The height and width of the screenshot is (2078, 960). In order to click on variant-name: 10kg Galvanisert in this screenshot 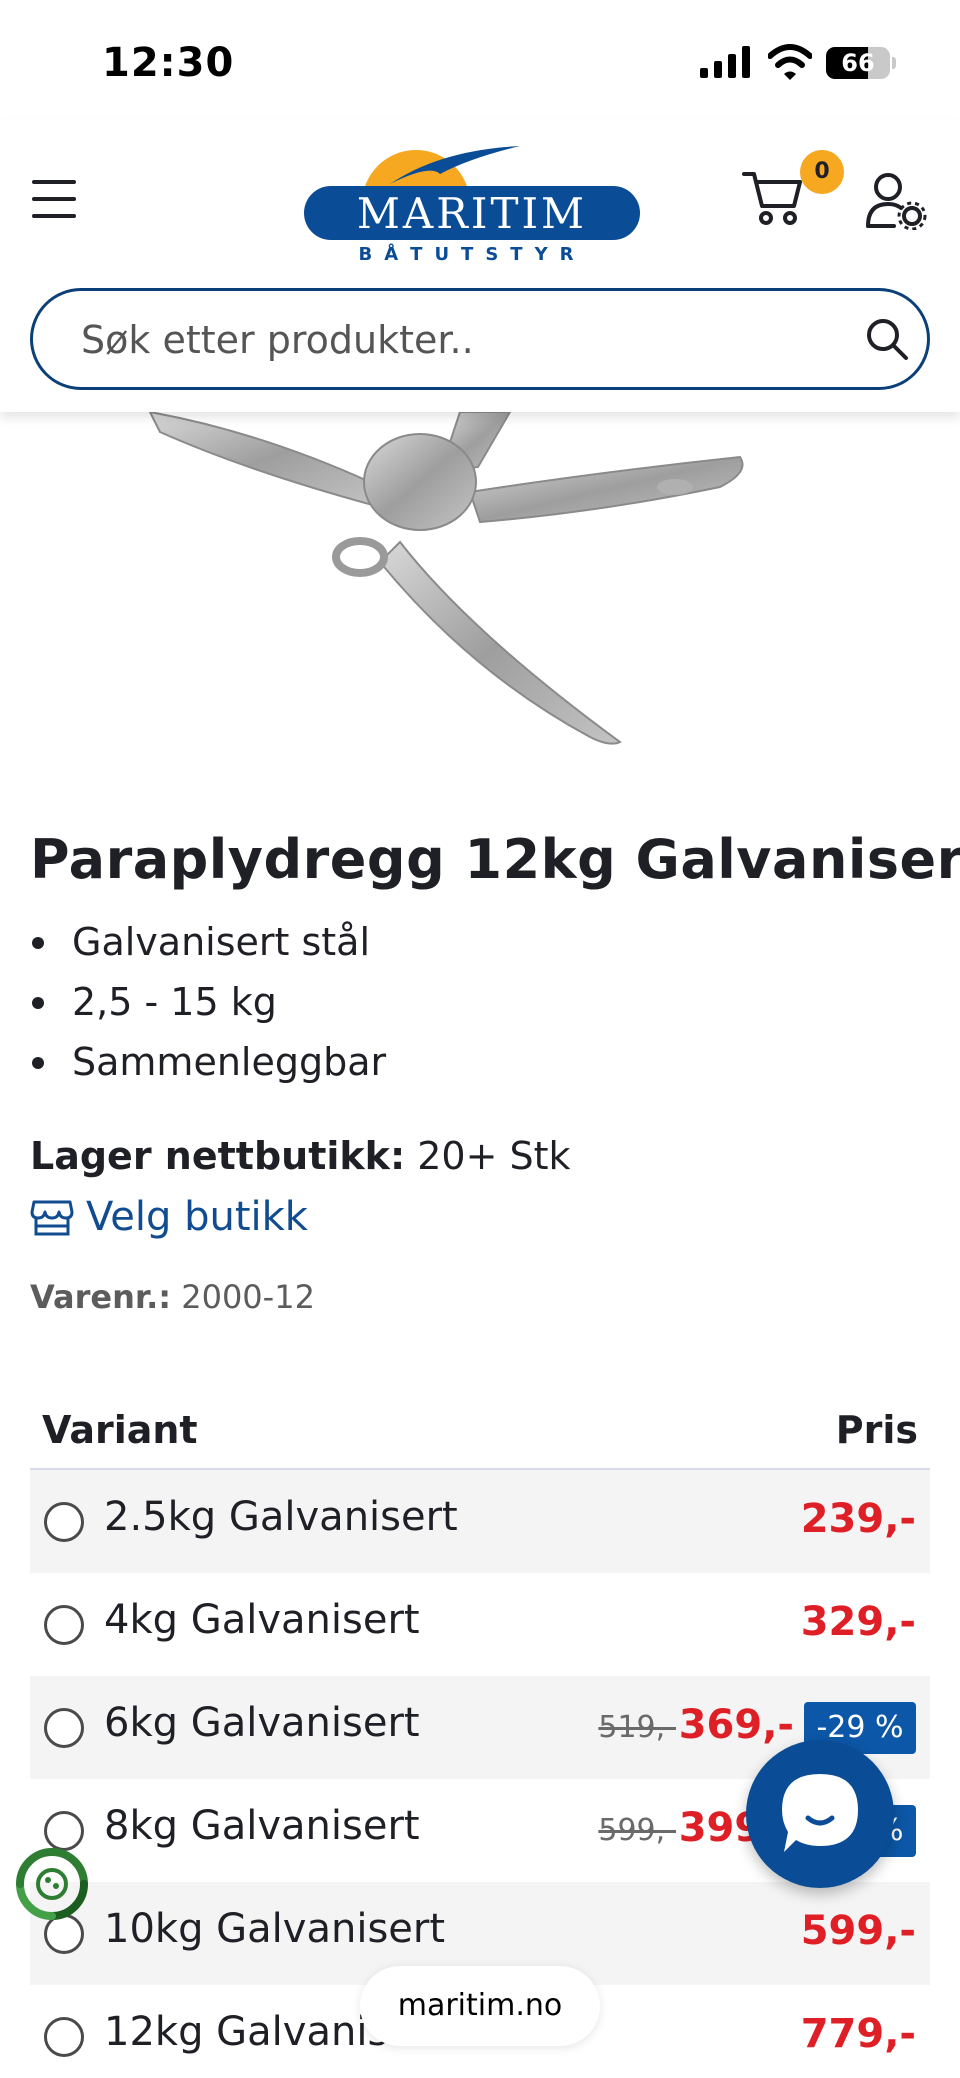, I will do `click(275, 1929)`.